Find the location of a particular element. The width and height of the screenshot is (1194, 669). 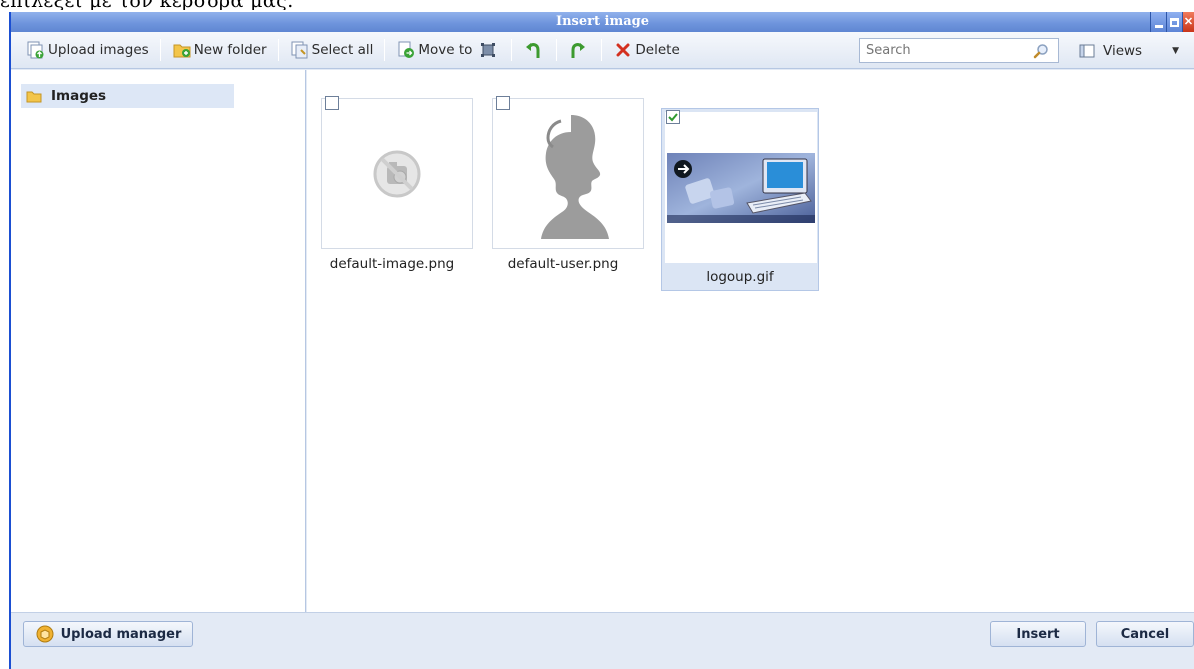

upload-images-label: Upload images is located at coordinates (98, 50).